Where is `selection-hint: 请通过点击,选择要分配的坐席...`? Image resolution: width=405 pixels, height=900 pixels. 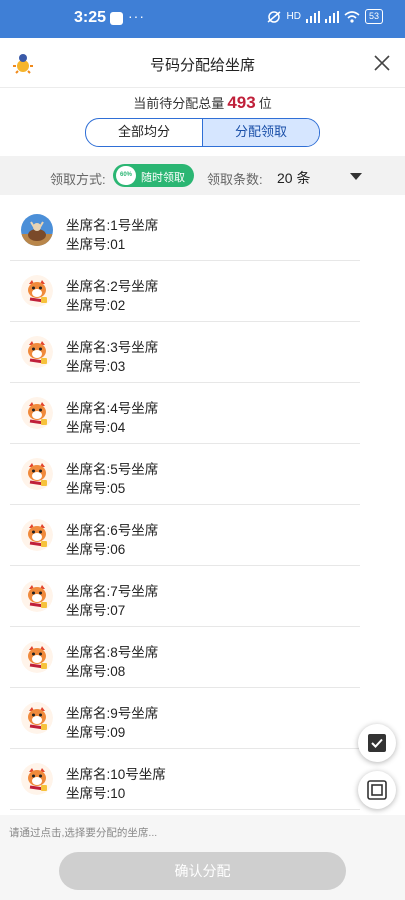
selection-hint: 请通过点击,选择要分配的坐席... is located at coordinates (83, 833).